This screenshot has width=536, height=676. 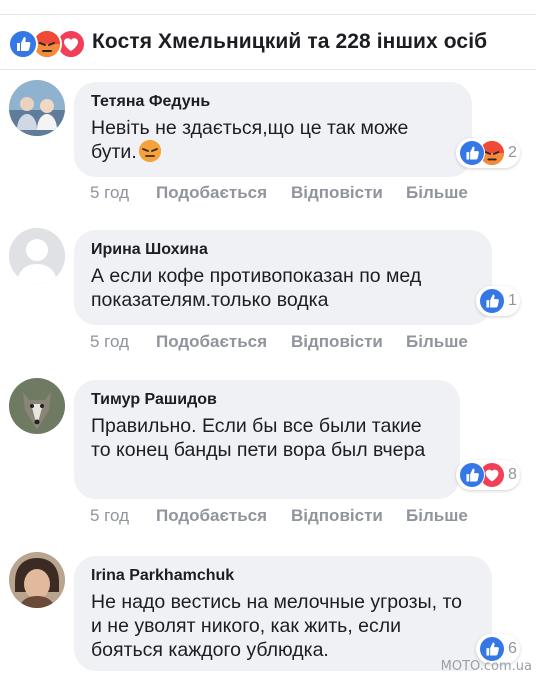 What do you see at coordinates (283, 576) in the screenshot?
I see `comment-author: Irina Parkhamchuk` at bounding box center [283, 576].